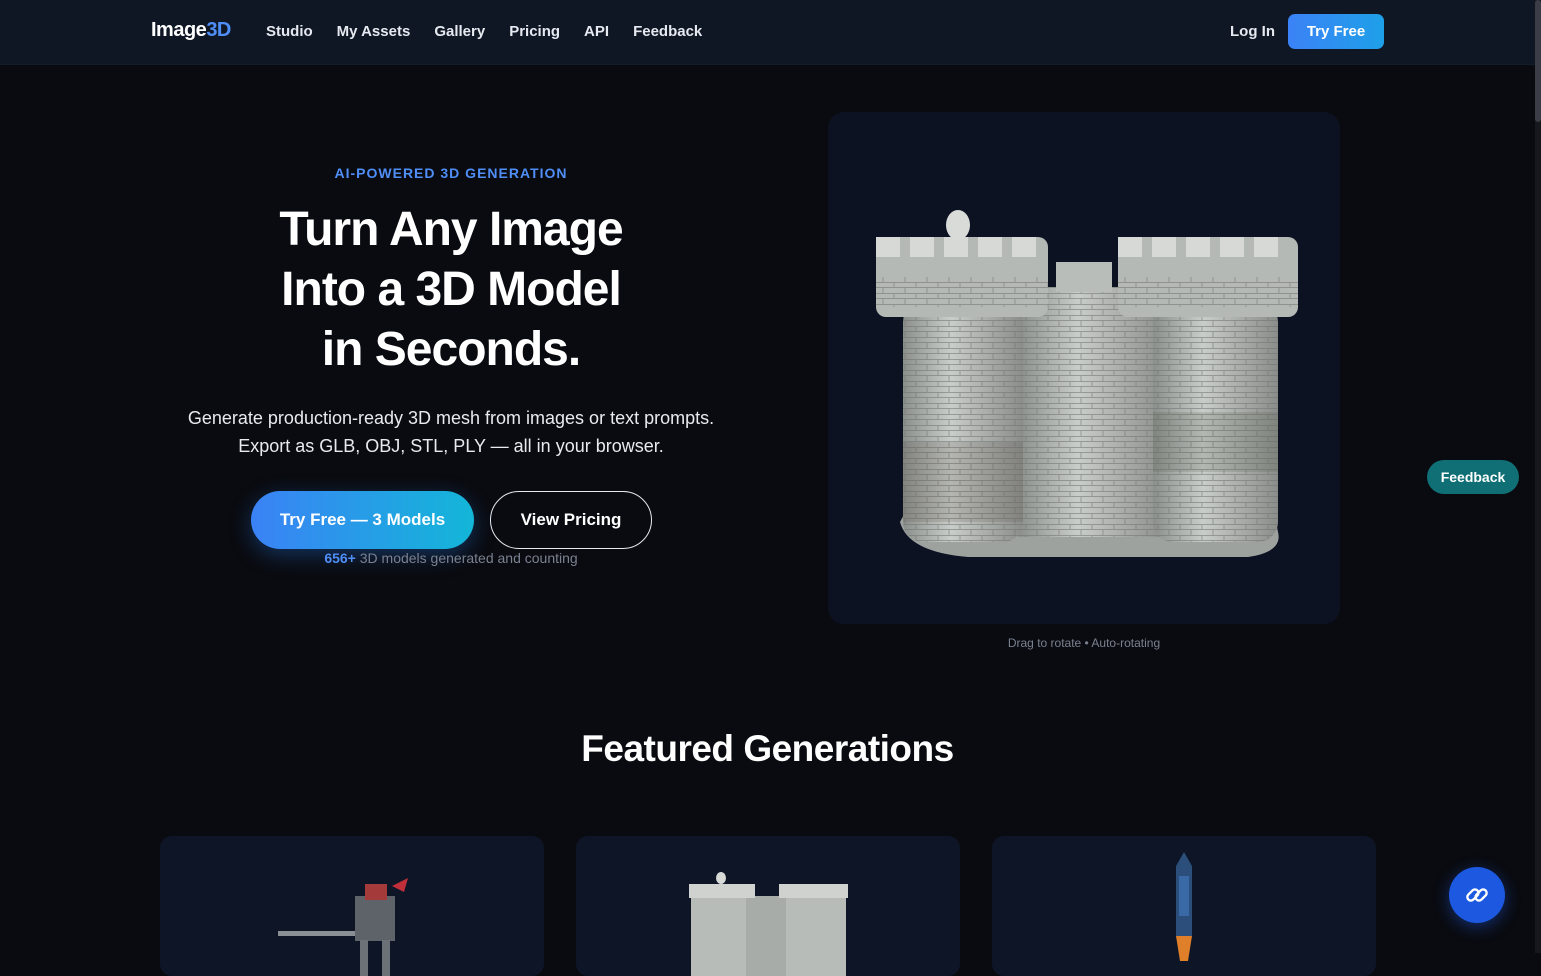 The image size is (1541, 976). Describe the element at coordinates (362, 520) in the screenshot. I see `try-free-3-models-button: Try Free — 3 Models` at that location.